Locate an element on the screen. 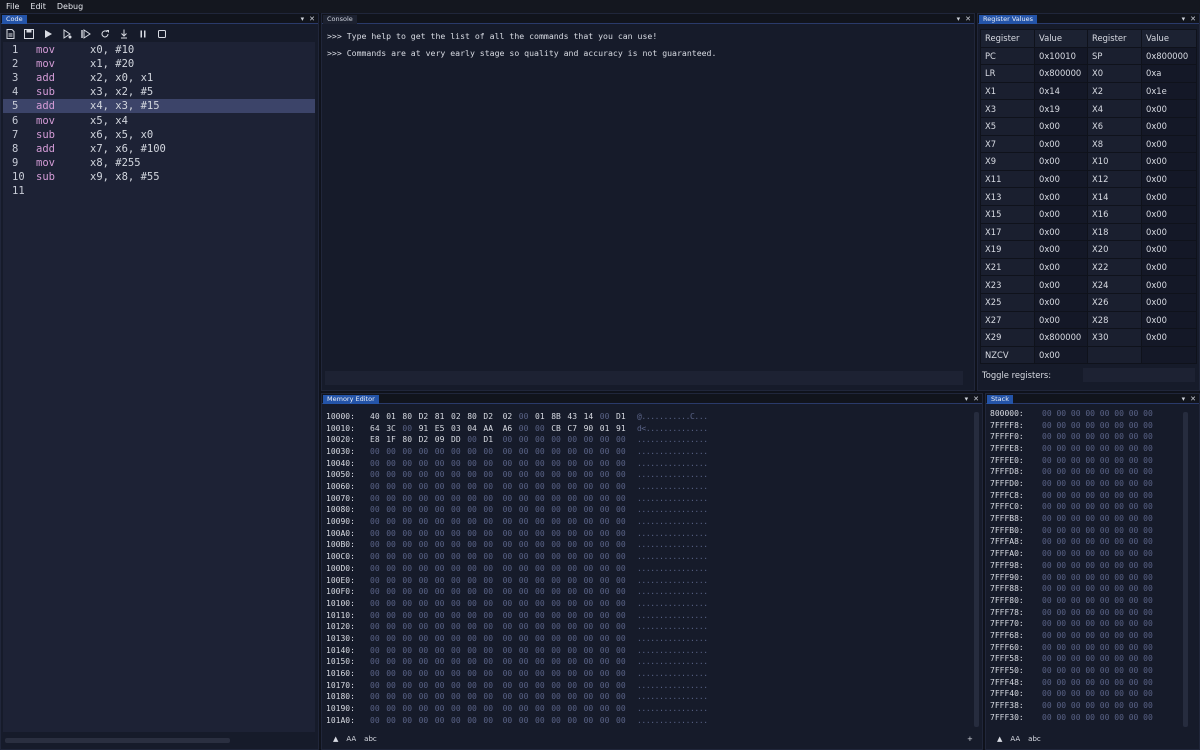 The width and height of the screenshot is (1200, 750). memory-byte: 8B is located at coordinates (556, 417).